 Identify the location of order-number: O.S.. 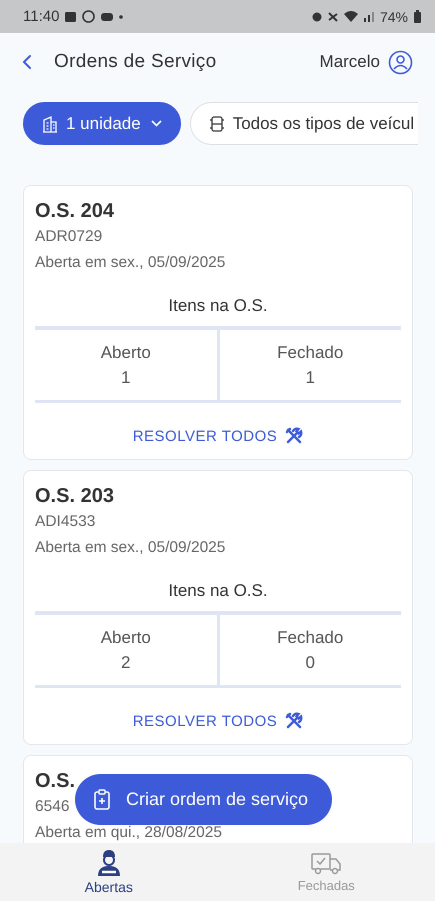
(55, 781).